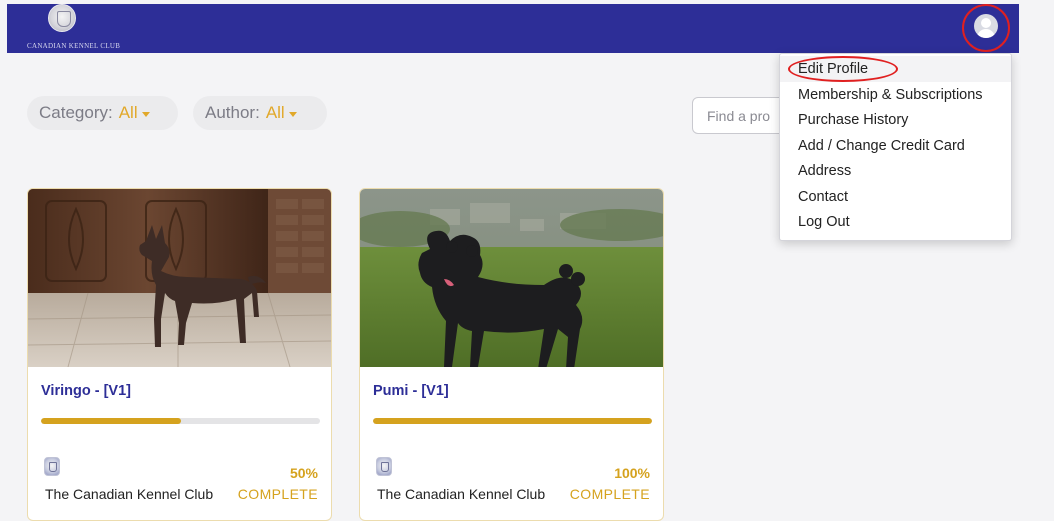 This screenshot has width=1054, height=521. What do you see at coordinates (895, 171) in the screenshot?
I see `menu-item-address: Address` at bounding box center [895, 171].